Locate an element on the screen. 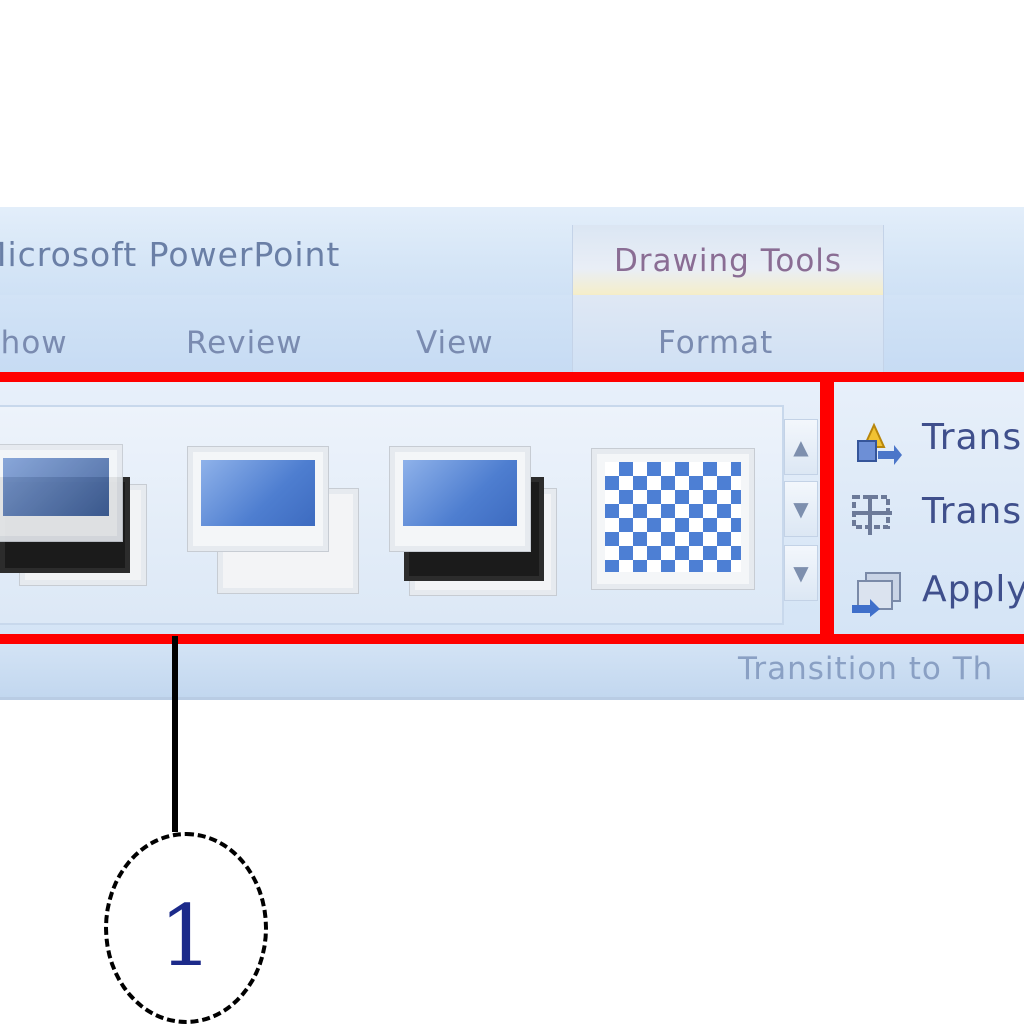  callout-leader-line is located at coordinates (175, 734).